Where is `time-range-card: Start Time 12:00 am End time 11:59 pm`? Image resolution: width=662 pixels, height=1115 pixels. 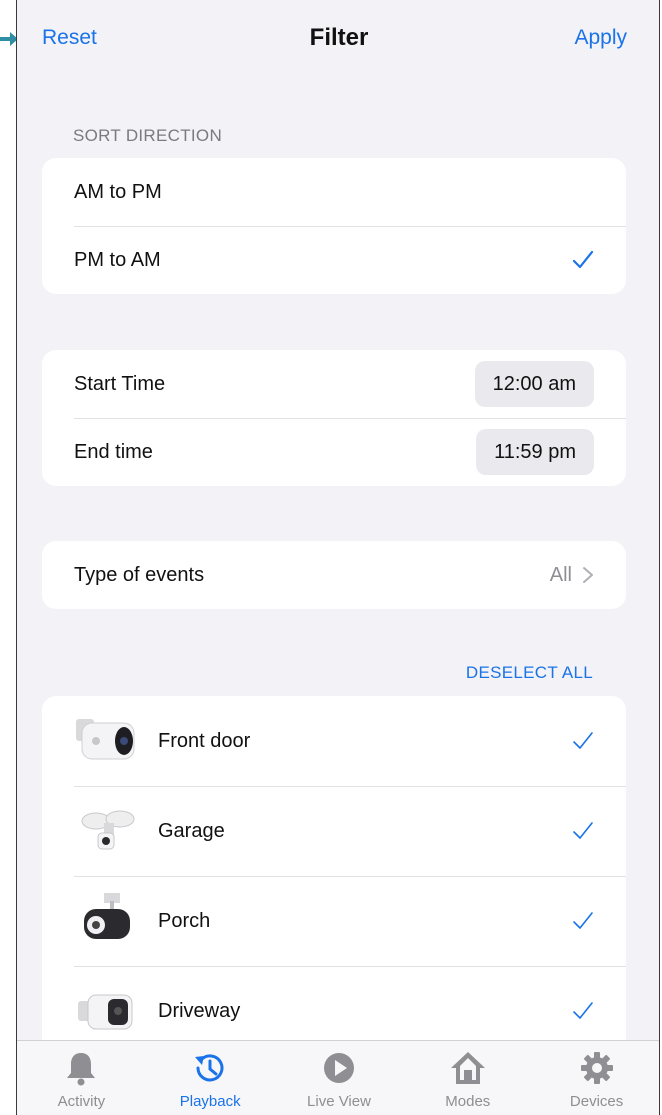 time-range-card: Start Time 12:00 am End time 11:59 pm is located at coordinates (334, 418).